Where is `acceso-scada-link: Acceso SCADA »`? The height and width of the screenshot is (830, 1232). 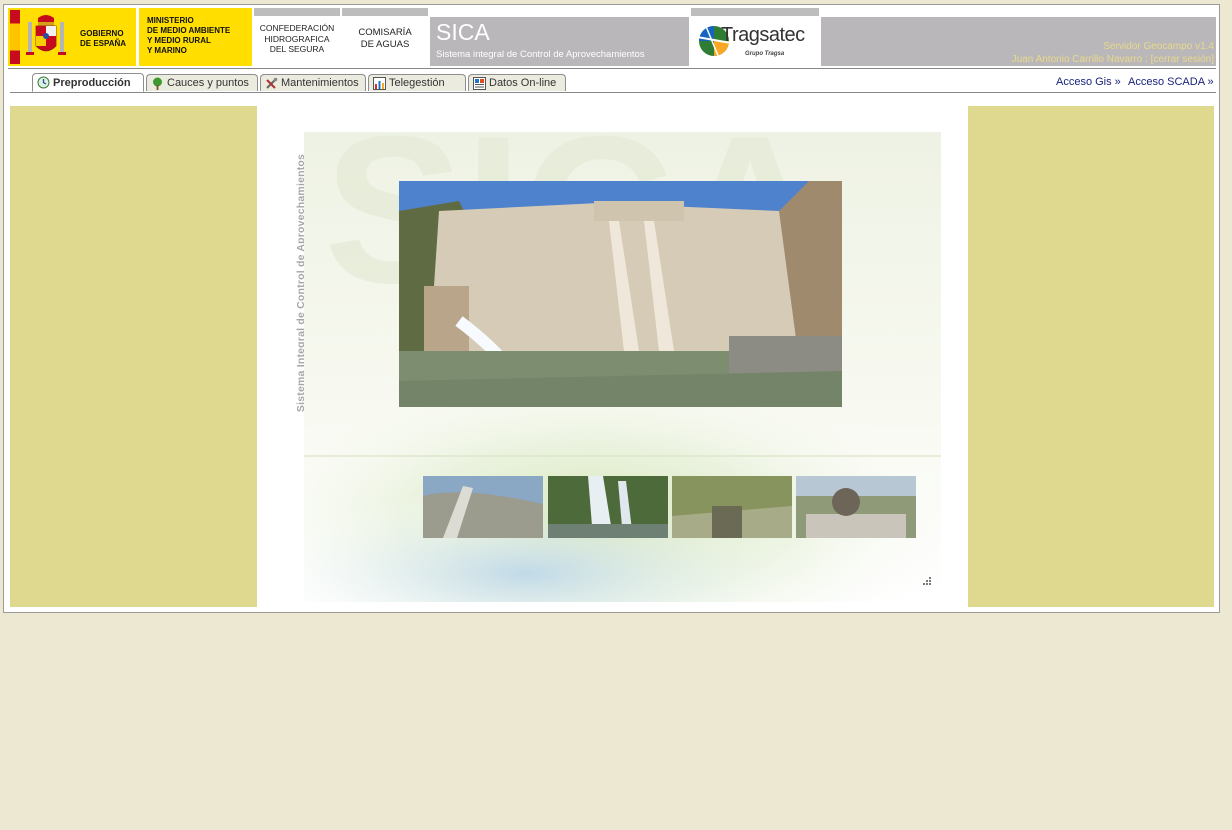
acceso-scada-link: Acceso SCADA » is located at coordinates (1171, 82).